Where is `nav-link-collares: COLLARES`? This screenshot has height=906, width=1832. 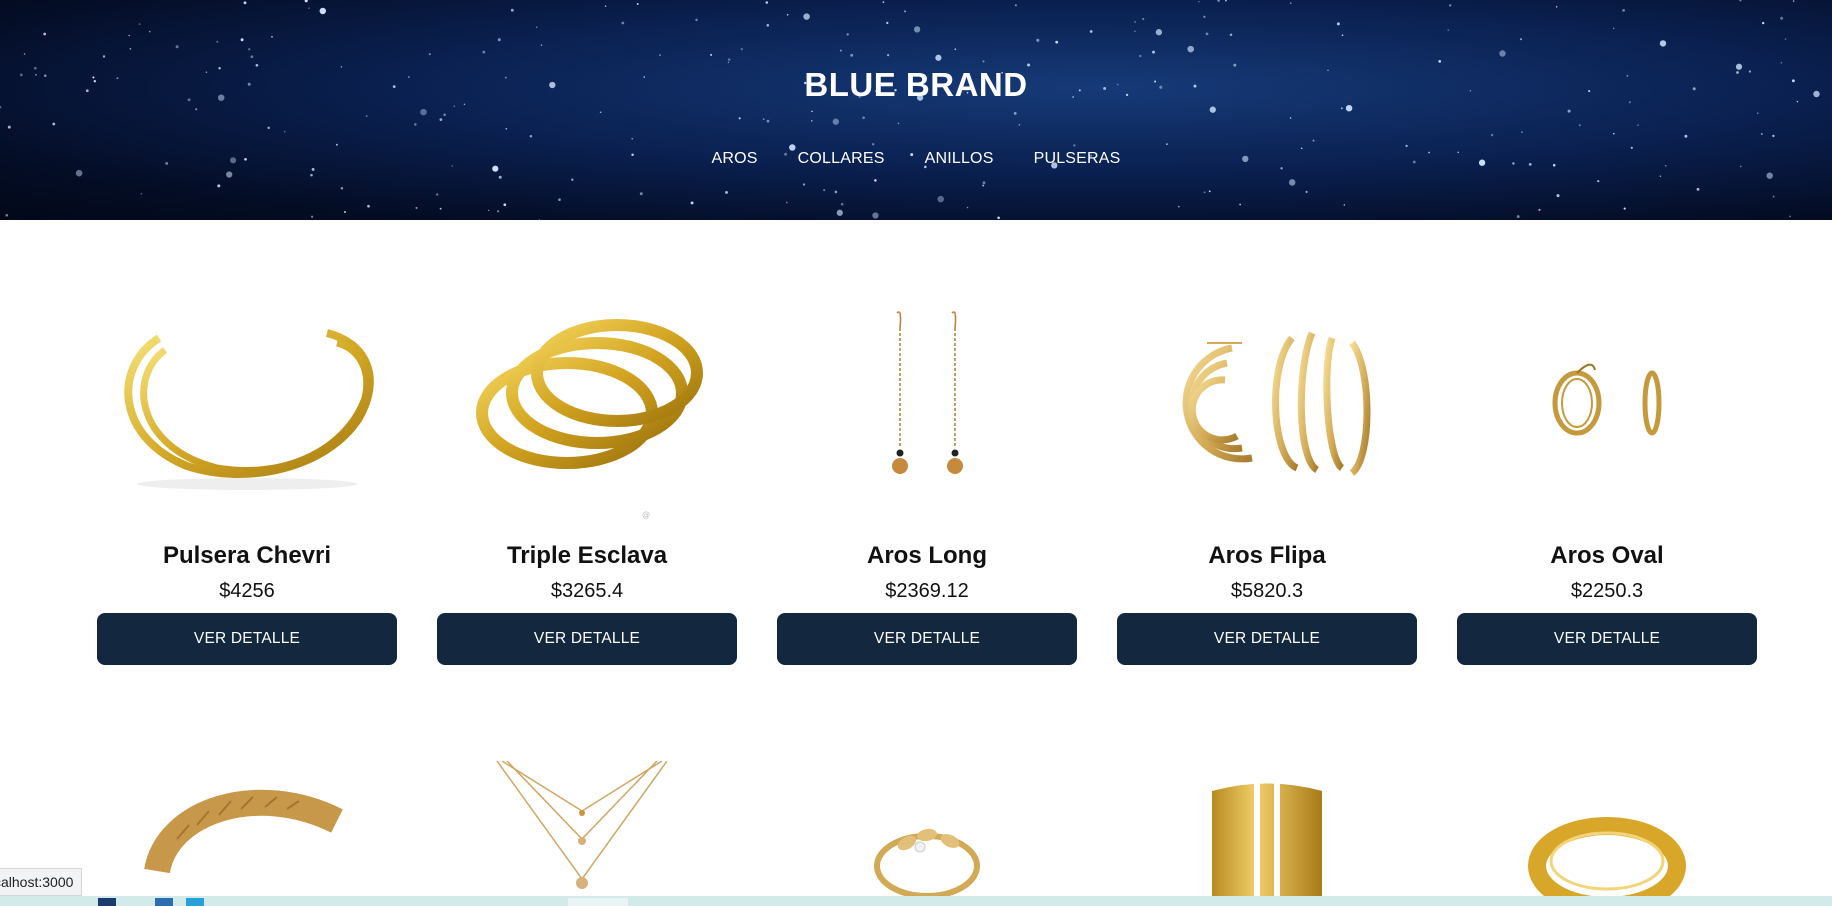
nav-link-collares: COLLARES is located at coordinates (841, 159).